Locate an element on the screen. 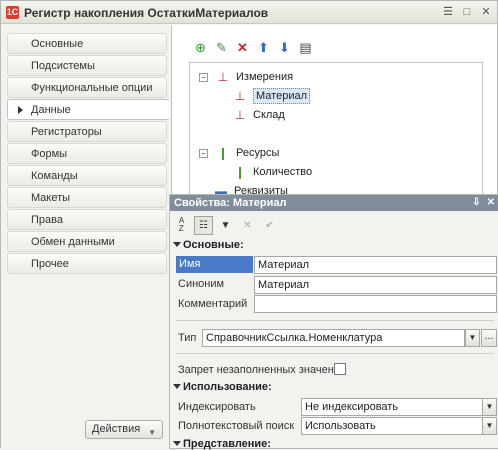  section-basic: Основные: is located at coordinates (208, 245).